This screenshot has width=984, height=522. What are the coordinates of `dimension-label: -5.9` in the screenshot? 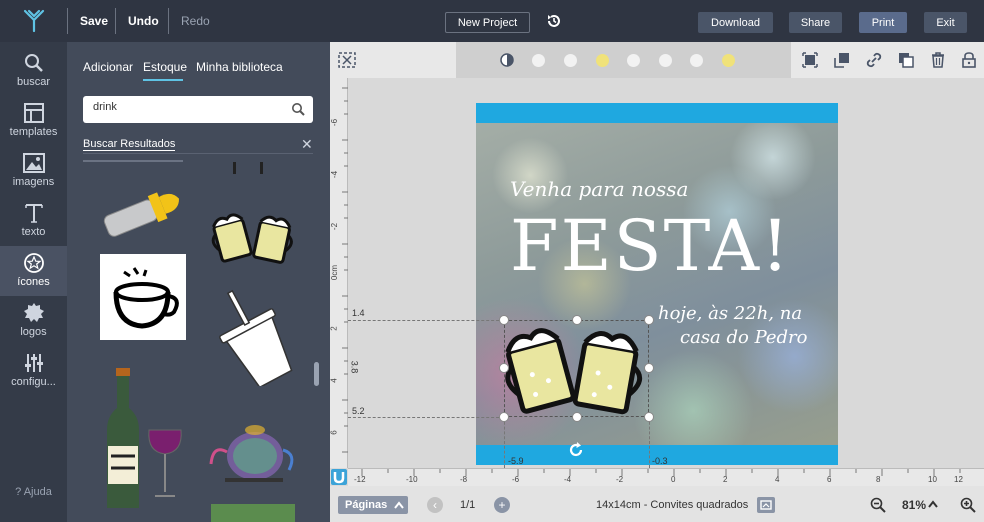 It's located at (516, 461).